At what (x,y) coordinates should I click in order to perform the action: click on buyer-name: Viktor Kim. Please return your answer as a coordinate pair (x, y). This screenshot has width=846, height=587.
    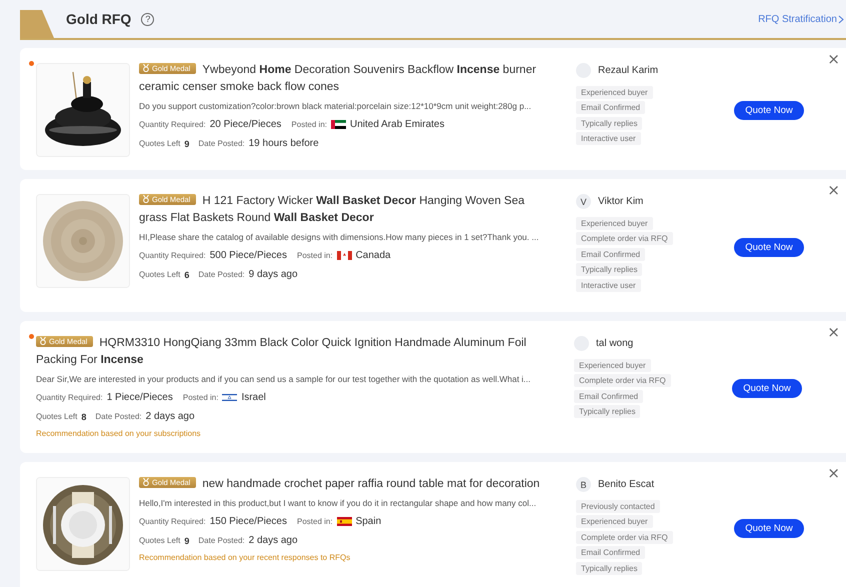
    Looking at the image, I should click on (621, 201).